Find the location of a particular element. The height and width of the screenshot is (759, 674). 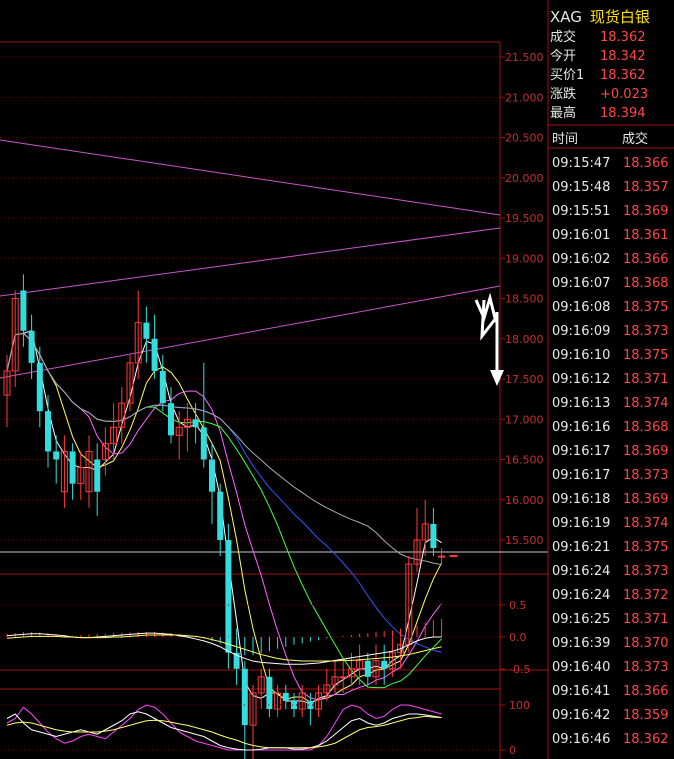

price-tick-label: 17.000 is located at coordinates (524, 419).